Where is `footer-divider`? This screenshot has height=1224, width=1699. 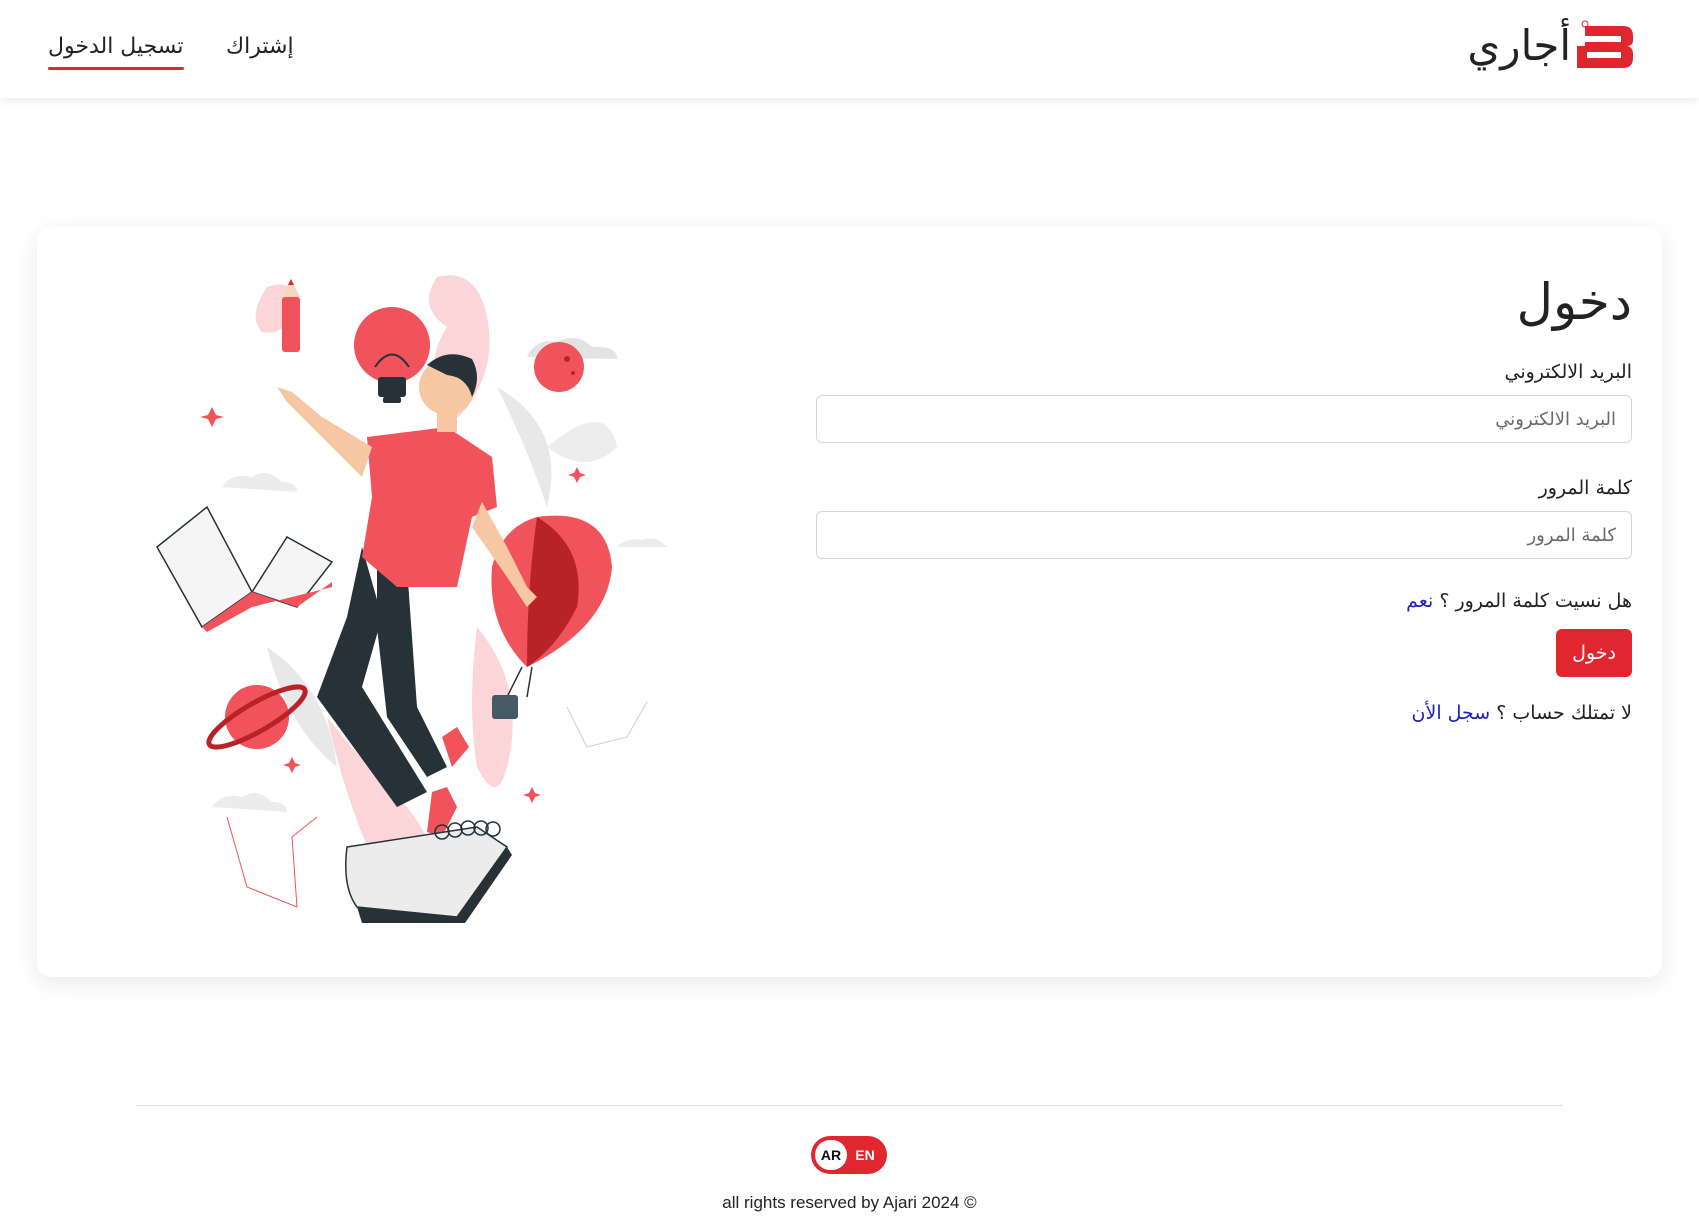
footer-divider is located at coordinates (849, 1105).